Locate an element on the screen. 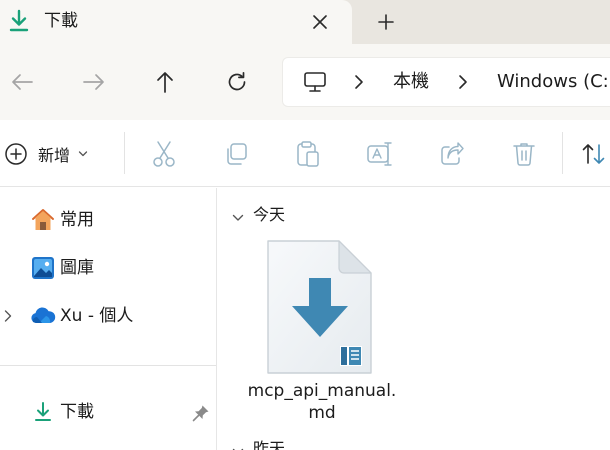  plus-icon is located at coordinates (386, 22).